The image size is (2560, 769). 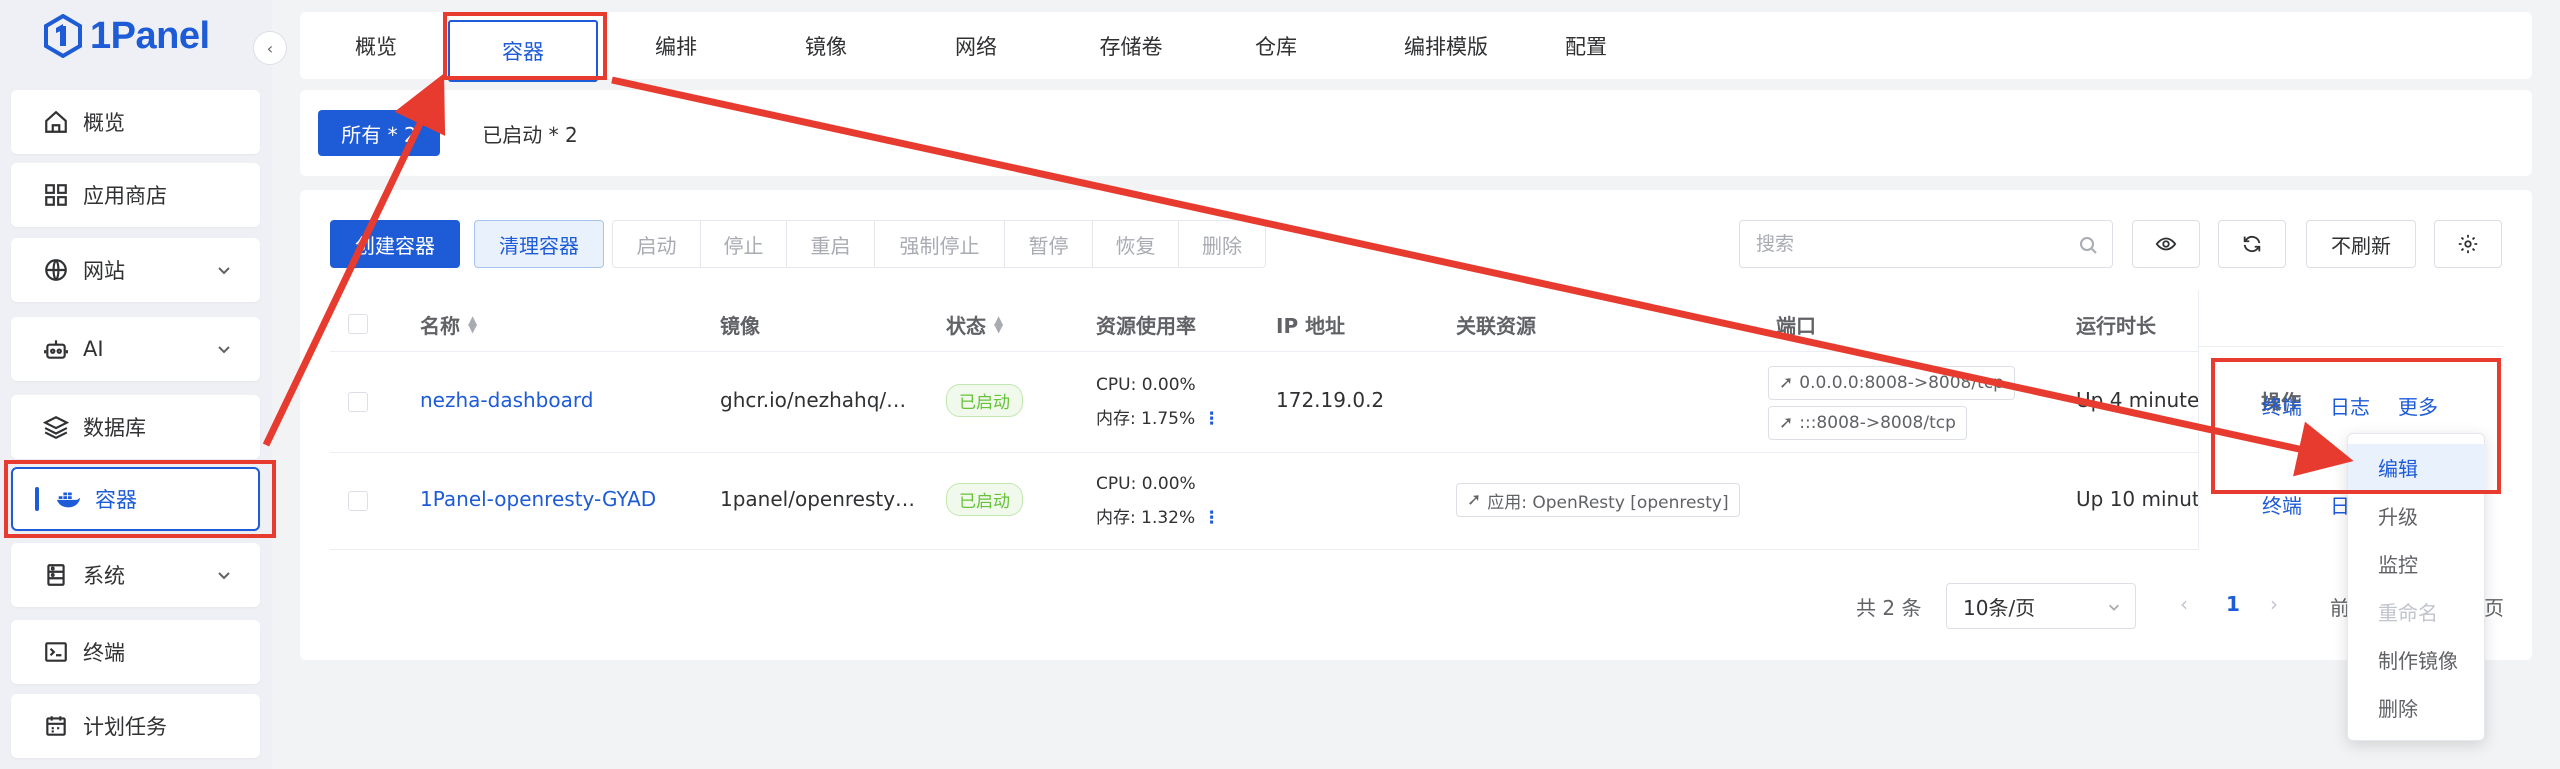 I want to click on server-icon, so click(x=56, y=575).